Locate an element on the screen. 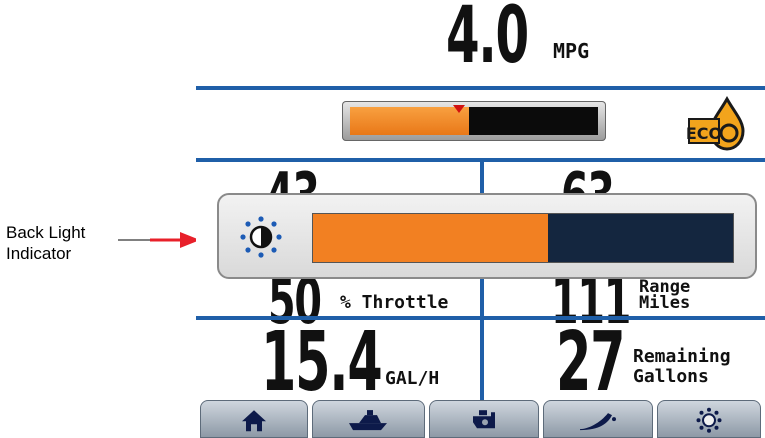 Image resolution: width=765 pixels, height=438 pixels. backlight-indicator is located at coordinates (487, 236).